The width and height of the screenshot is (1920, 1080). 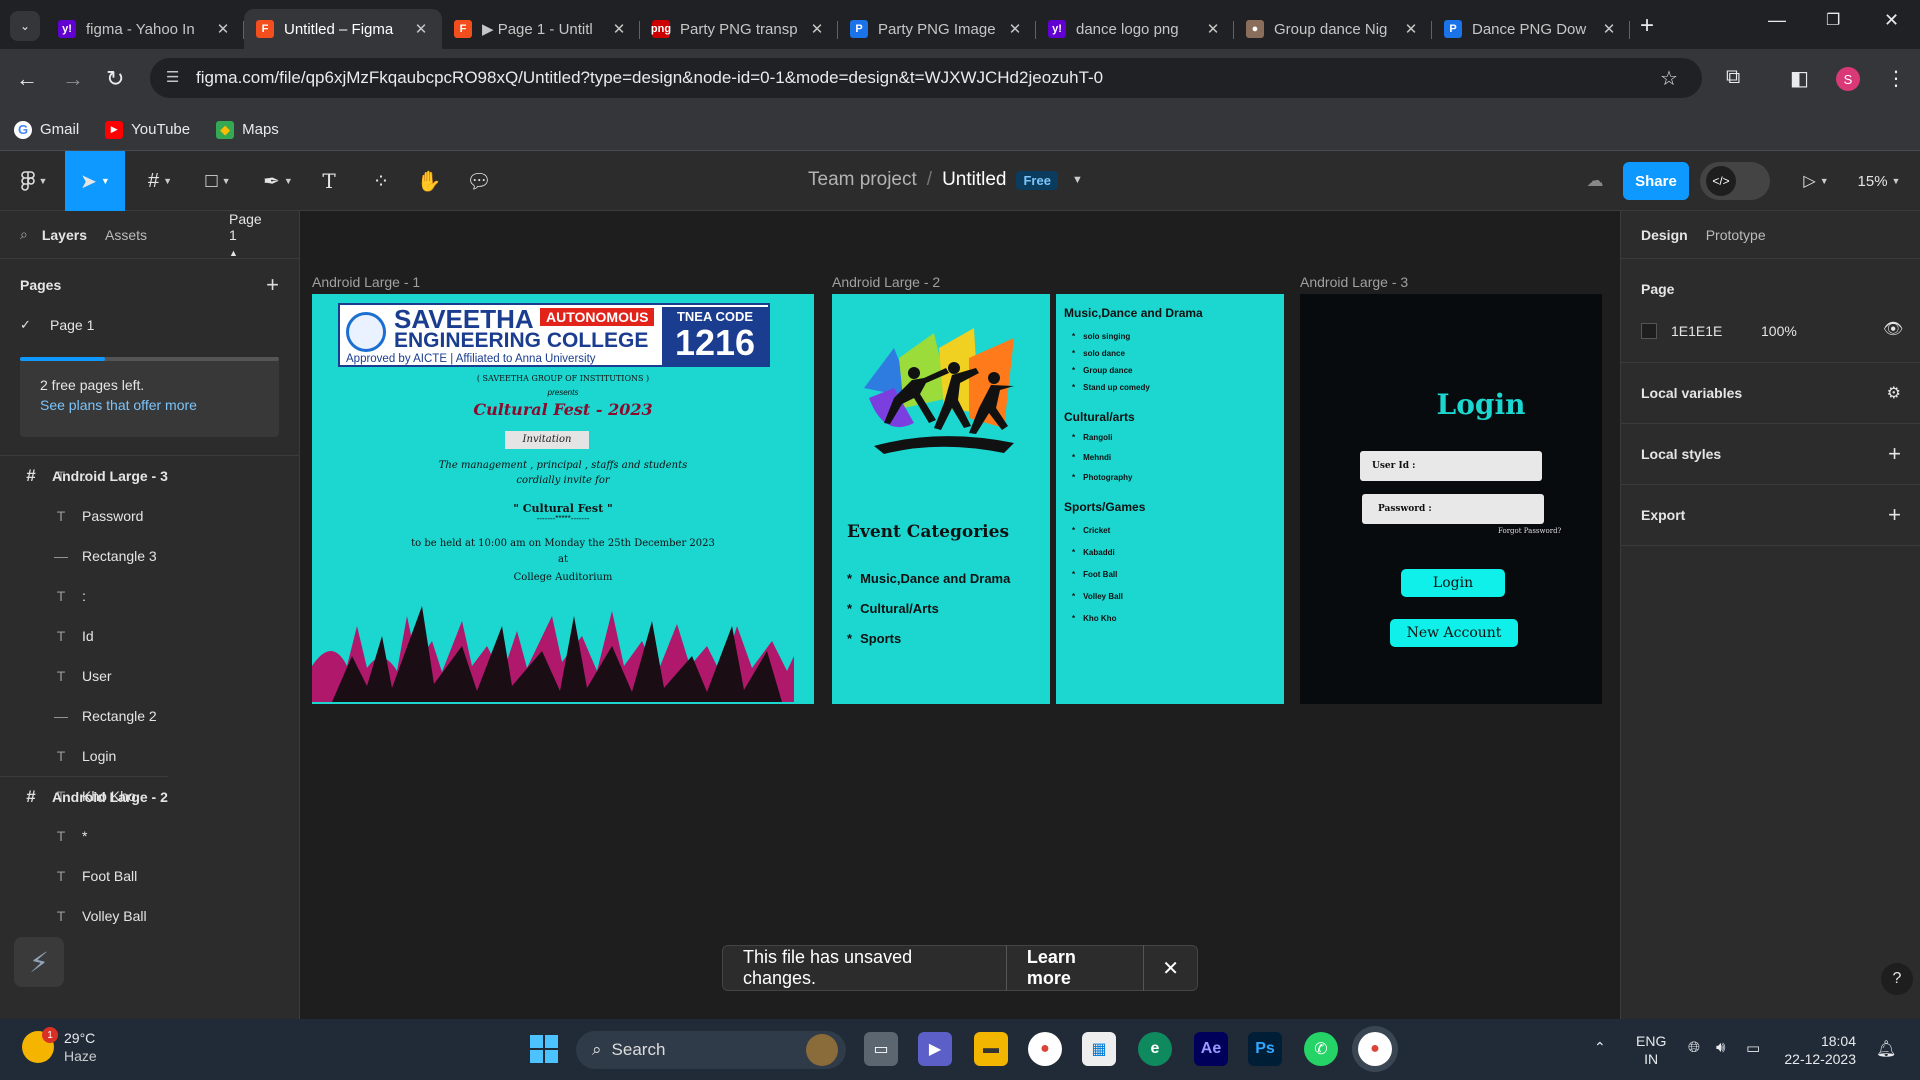 What do you see at coordinates (255, 235) in the screenshot?
I see `page-switcher: Page 1 ▲` at bounding box center [255, 235].